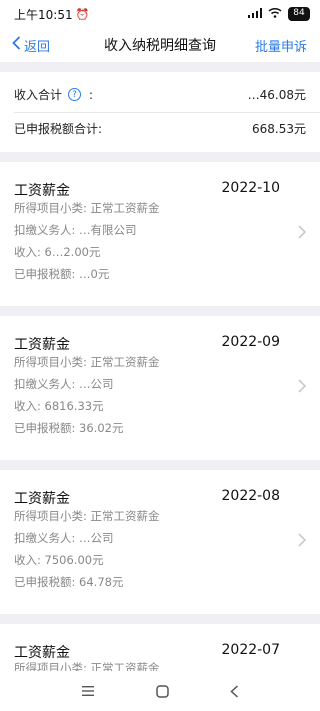  Describe the element at coordinates (251, 496) in the screenshot. I see `record-period: 2022-08` at that location.